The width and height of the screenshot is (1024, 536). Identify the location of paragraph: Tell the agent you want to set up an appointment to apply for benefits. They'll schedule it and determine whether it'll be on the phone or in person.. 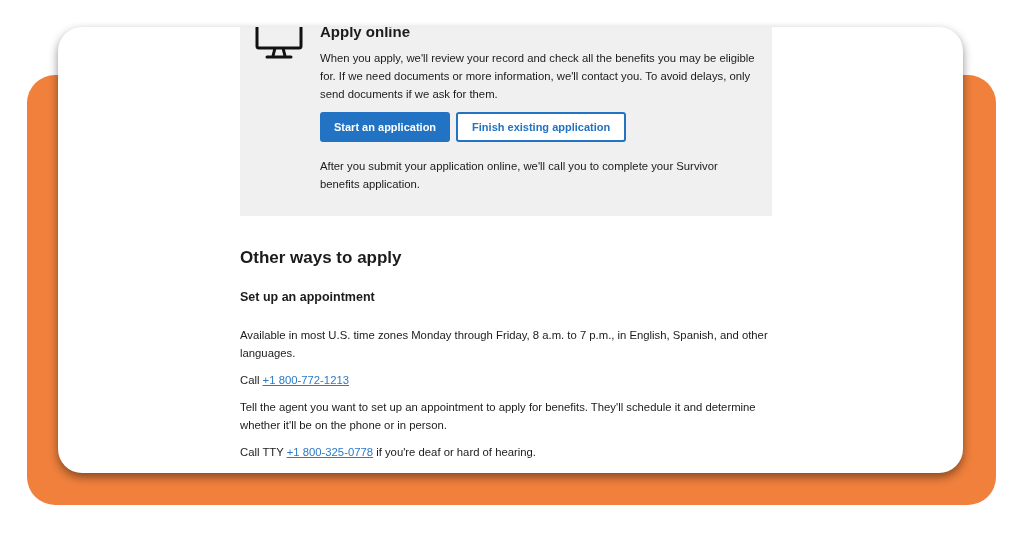
(498, 416).